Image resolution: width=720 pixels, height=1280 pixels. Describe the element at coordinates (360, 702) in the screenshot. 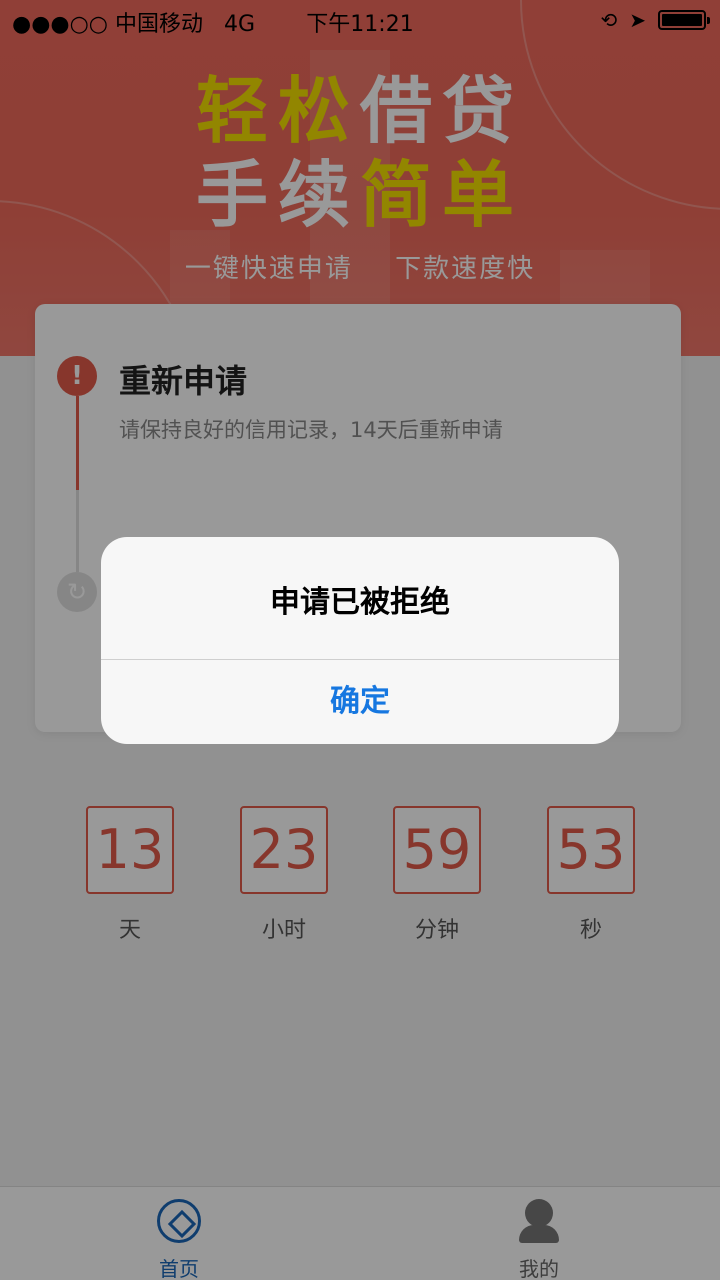

I see `confirm-button: 确定` at that location.